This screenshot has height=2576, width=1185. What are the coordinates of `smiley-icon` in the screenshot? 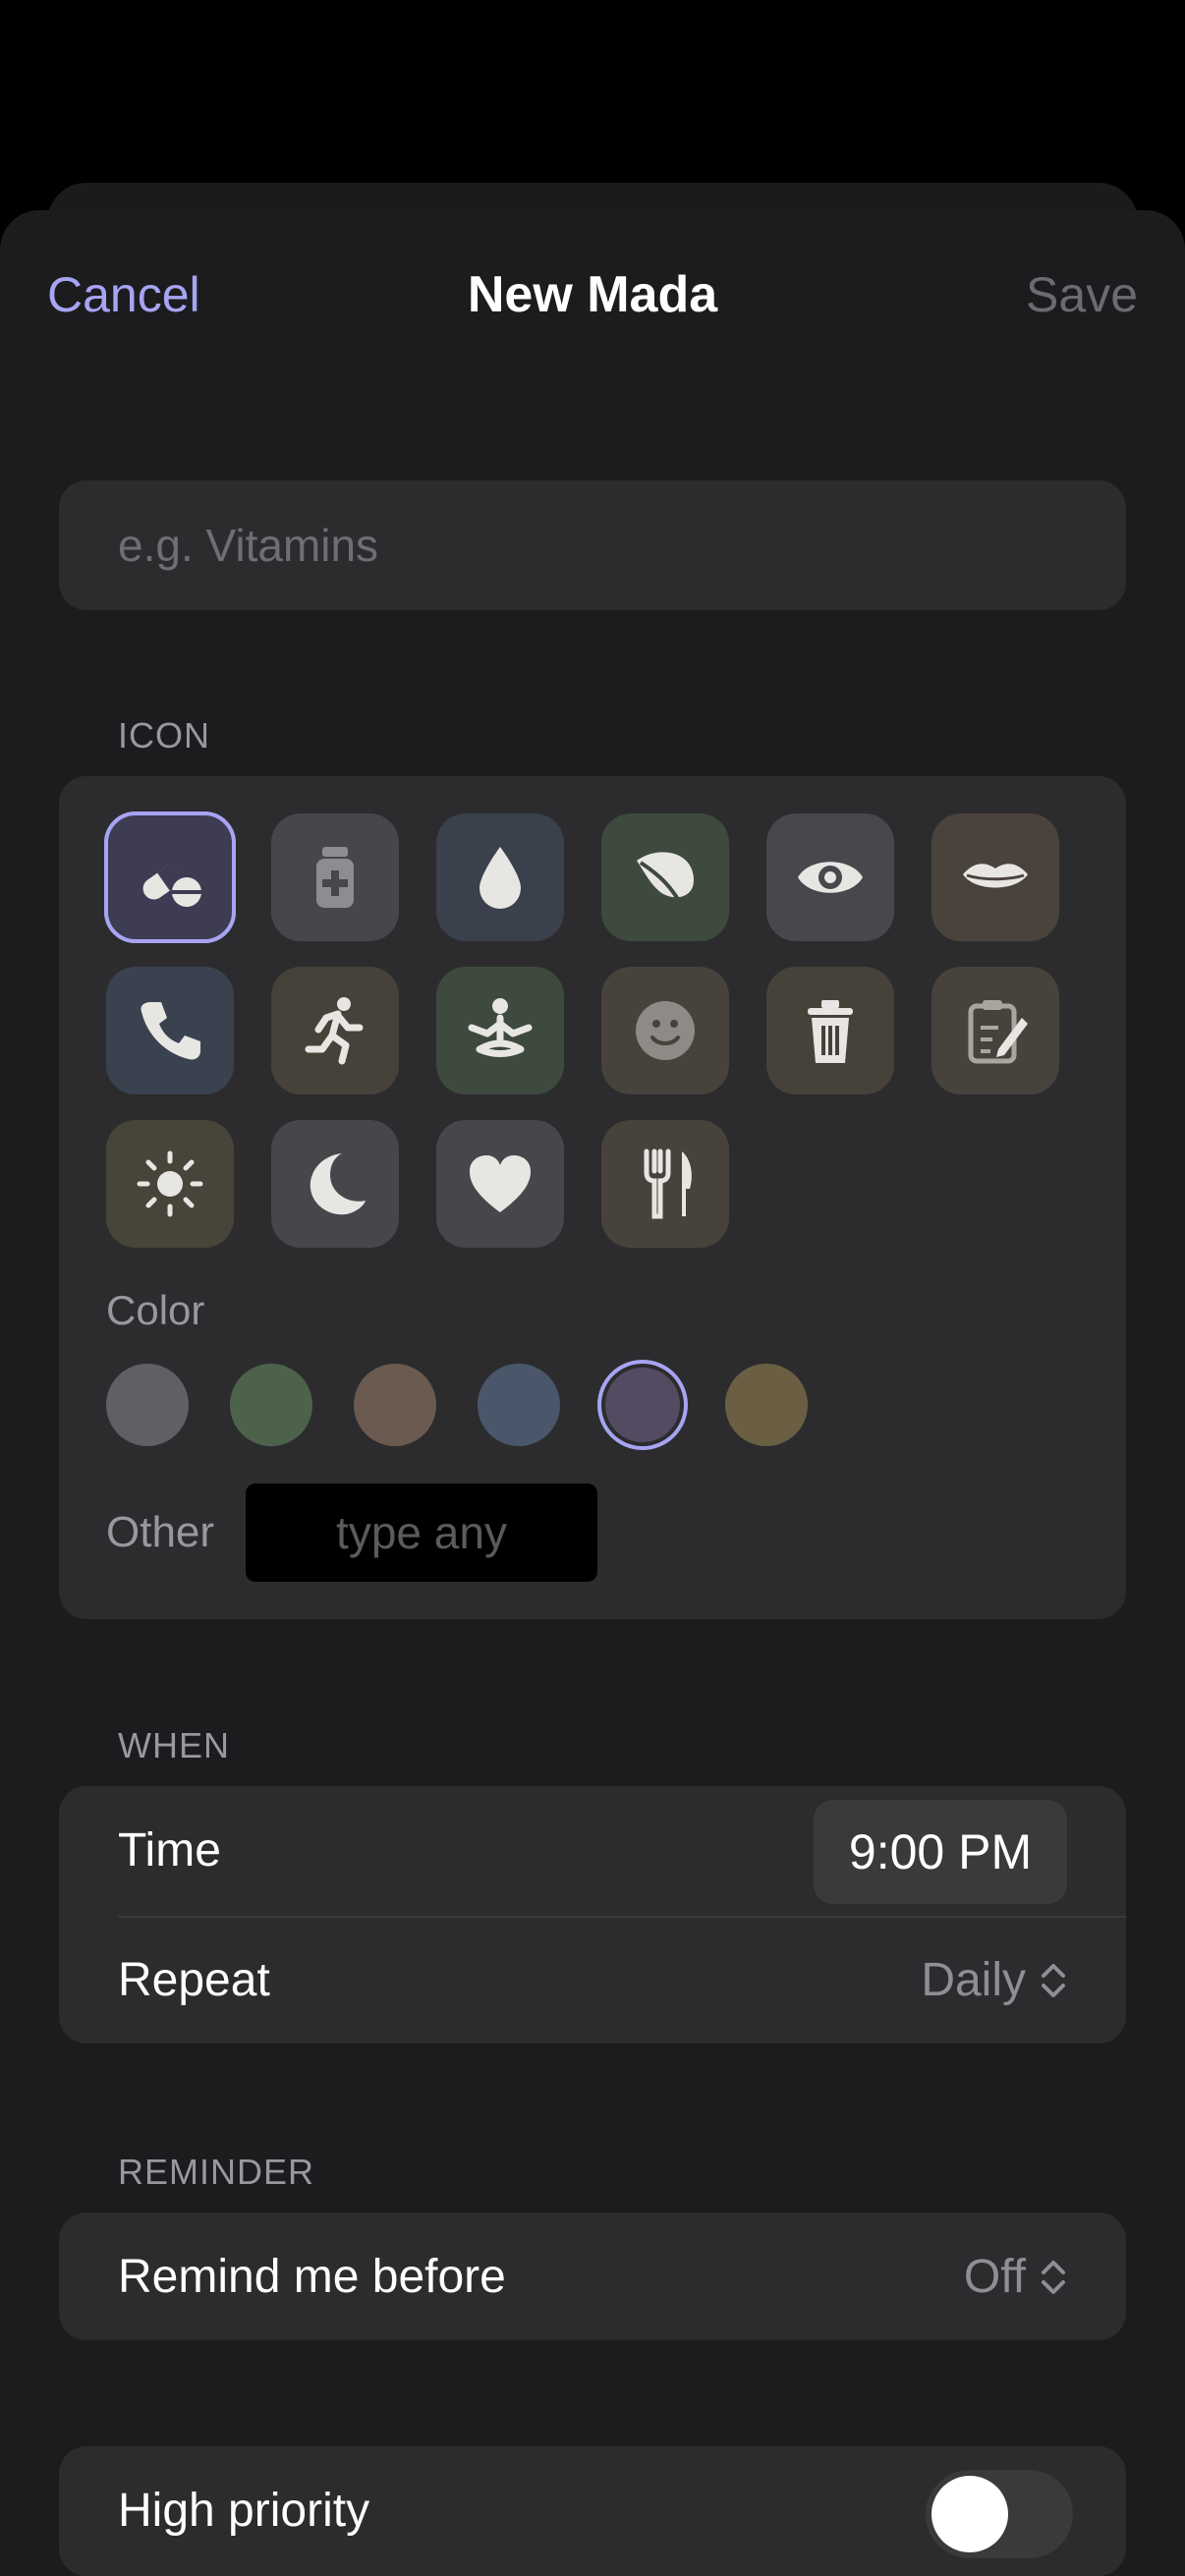 It's located at (666, 1030).